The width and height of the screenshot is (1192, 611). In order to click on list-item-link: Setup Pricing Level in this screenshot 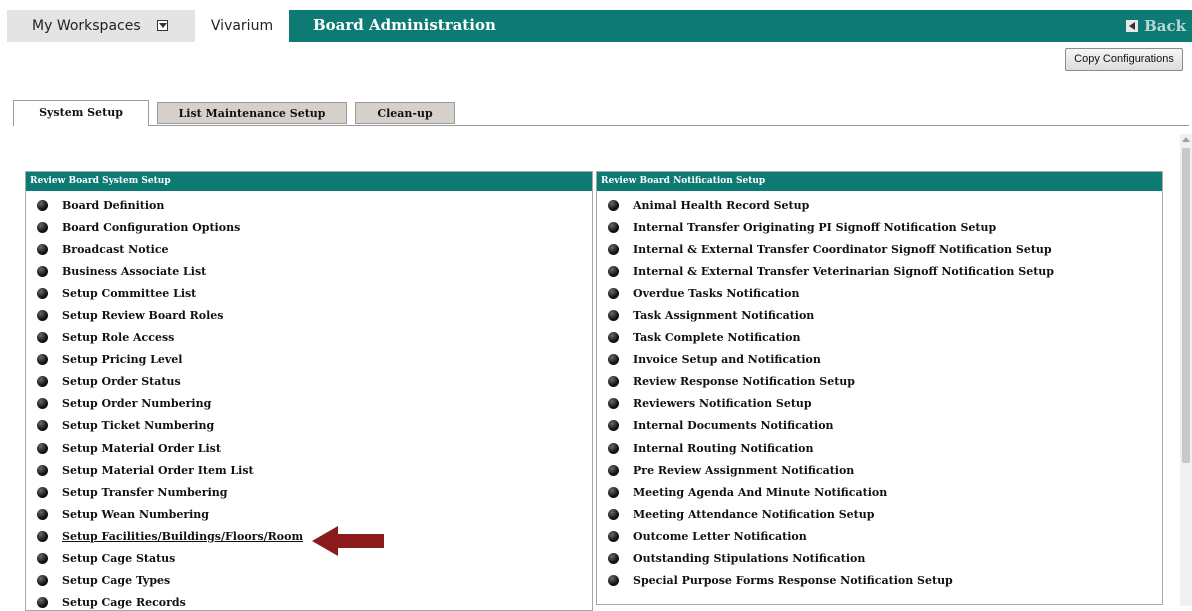, I will do `click(122, 359)`.